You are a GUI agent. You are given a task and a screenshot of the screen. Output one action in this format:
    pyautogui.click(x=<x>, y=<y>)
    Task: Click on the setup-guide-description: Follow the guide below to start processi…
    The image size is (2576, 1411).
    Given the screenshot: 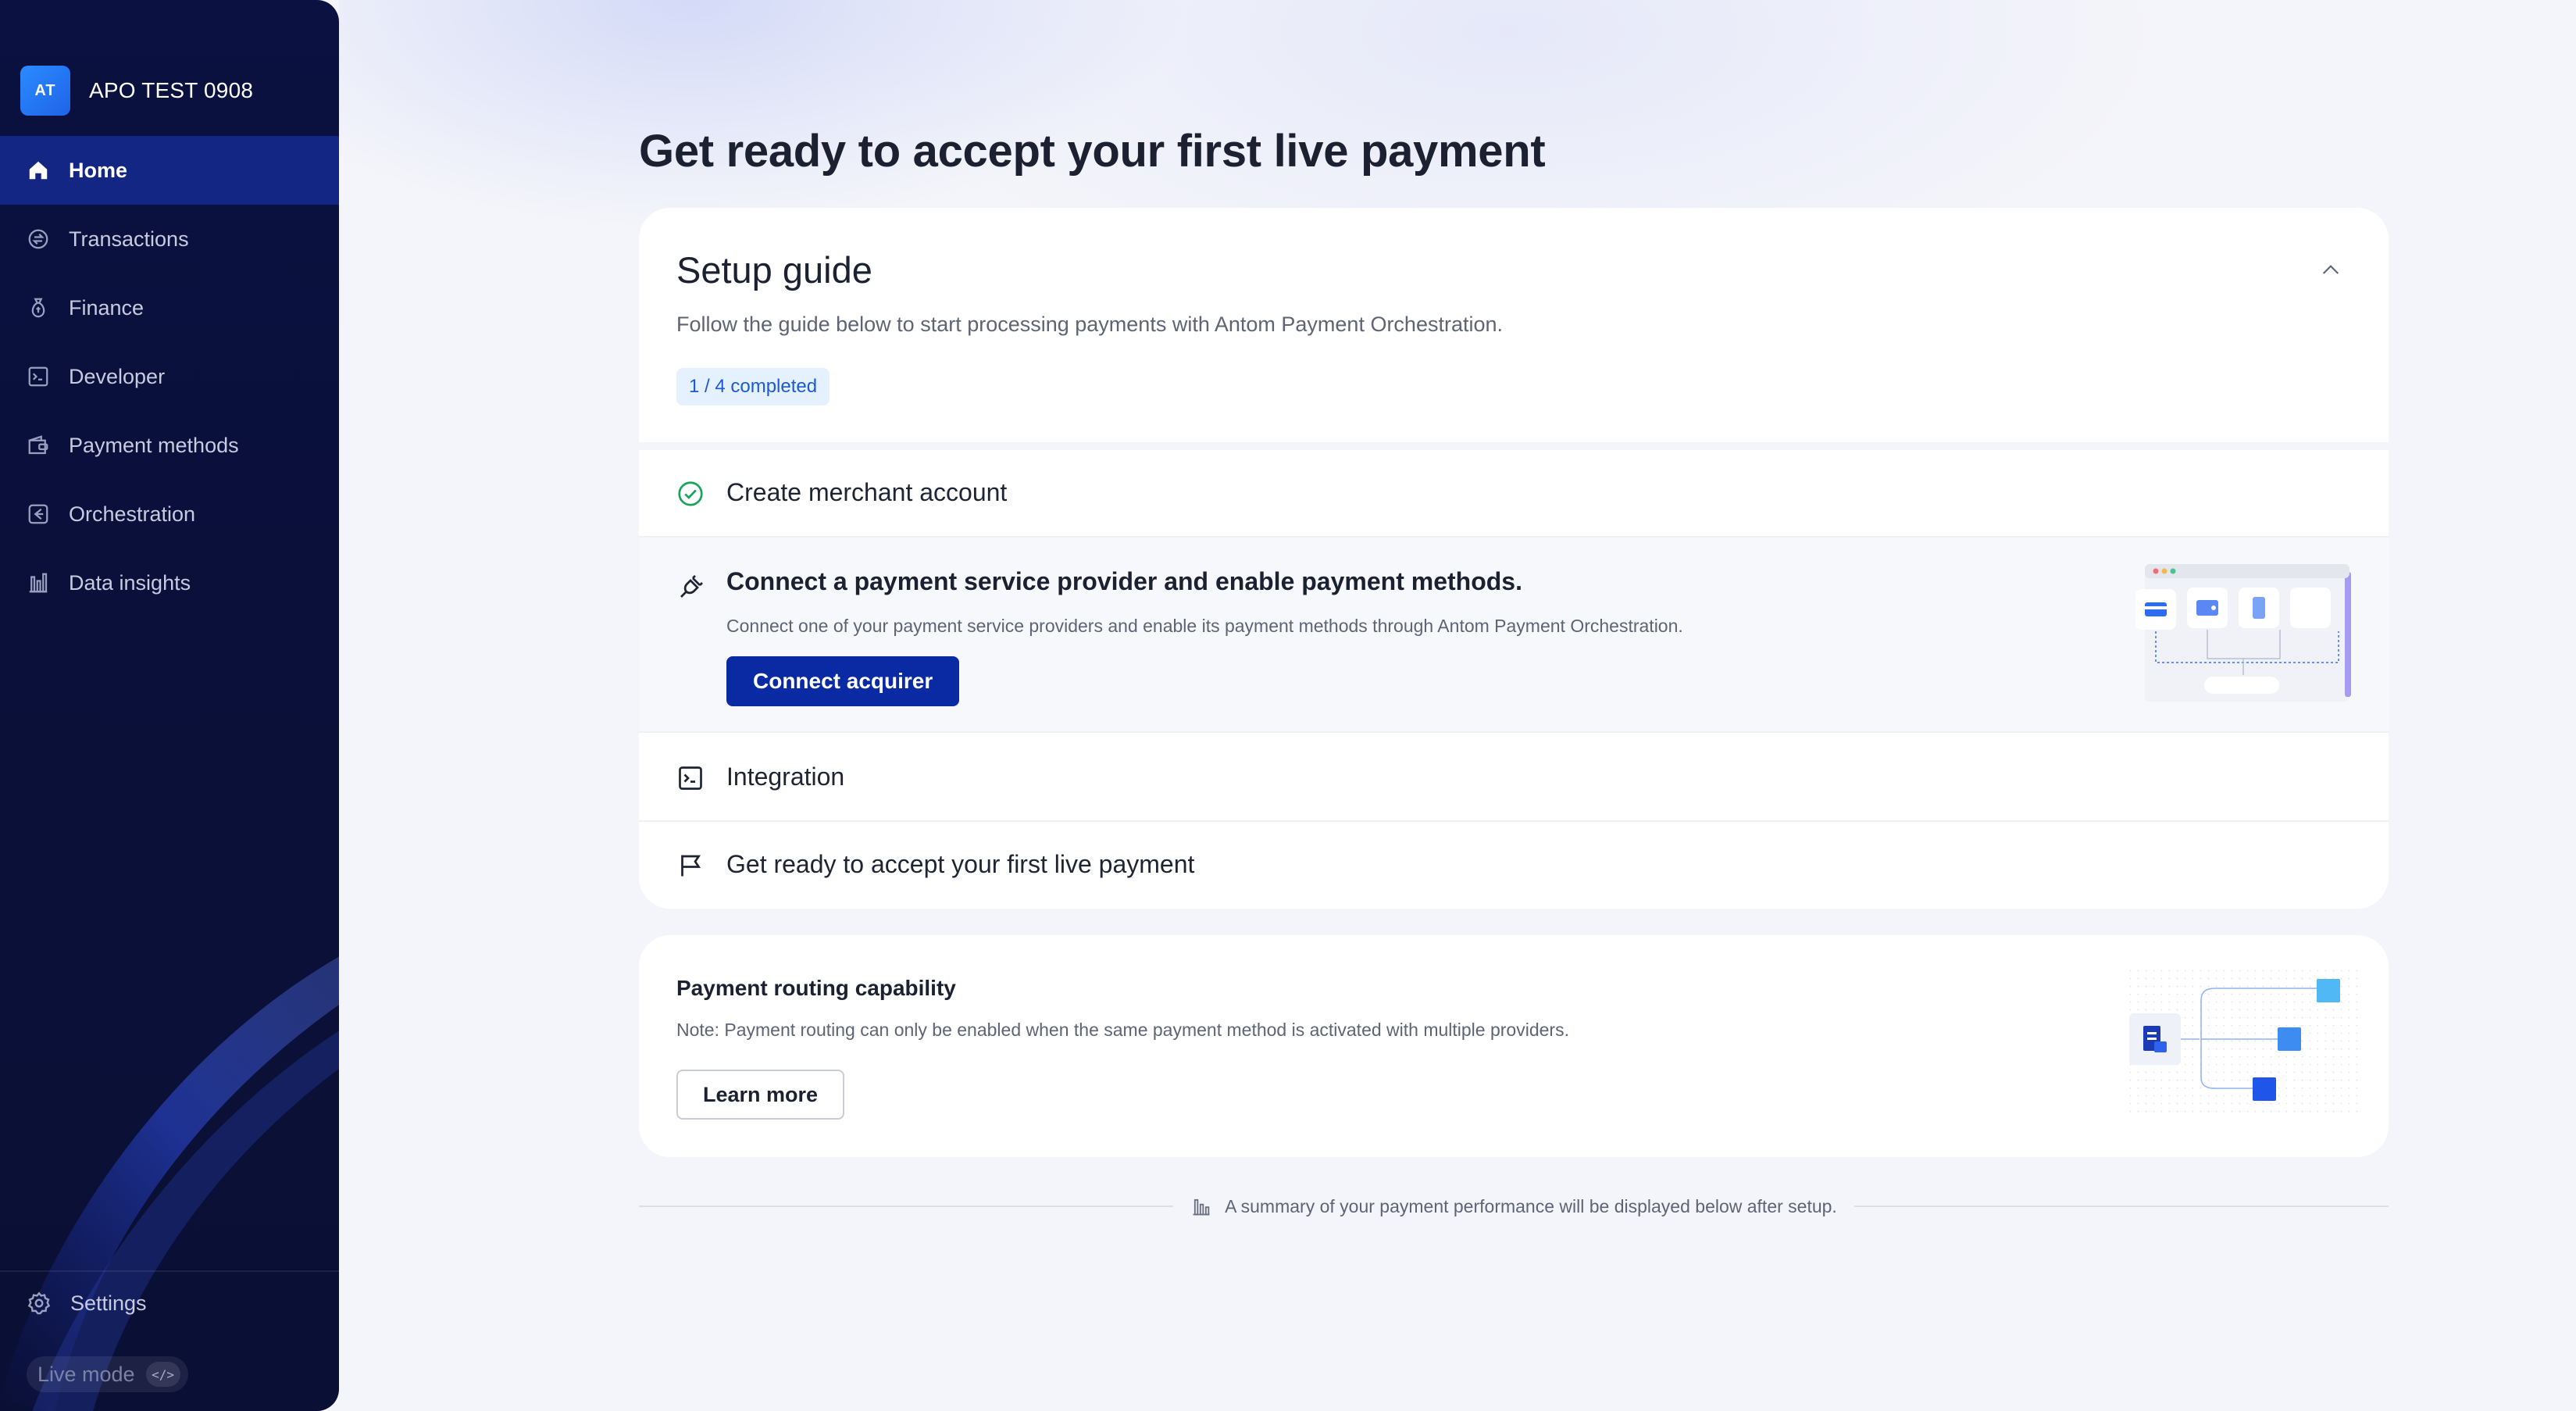 What is the action you would take?
    pyautogui.click(x=1090, y=324)
    